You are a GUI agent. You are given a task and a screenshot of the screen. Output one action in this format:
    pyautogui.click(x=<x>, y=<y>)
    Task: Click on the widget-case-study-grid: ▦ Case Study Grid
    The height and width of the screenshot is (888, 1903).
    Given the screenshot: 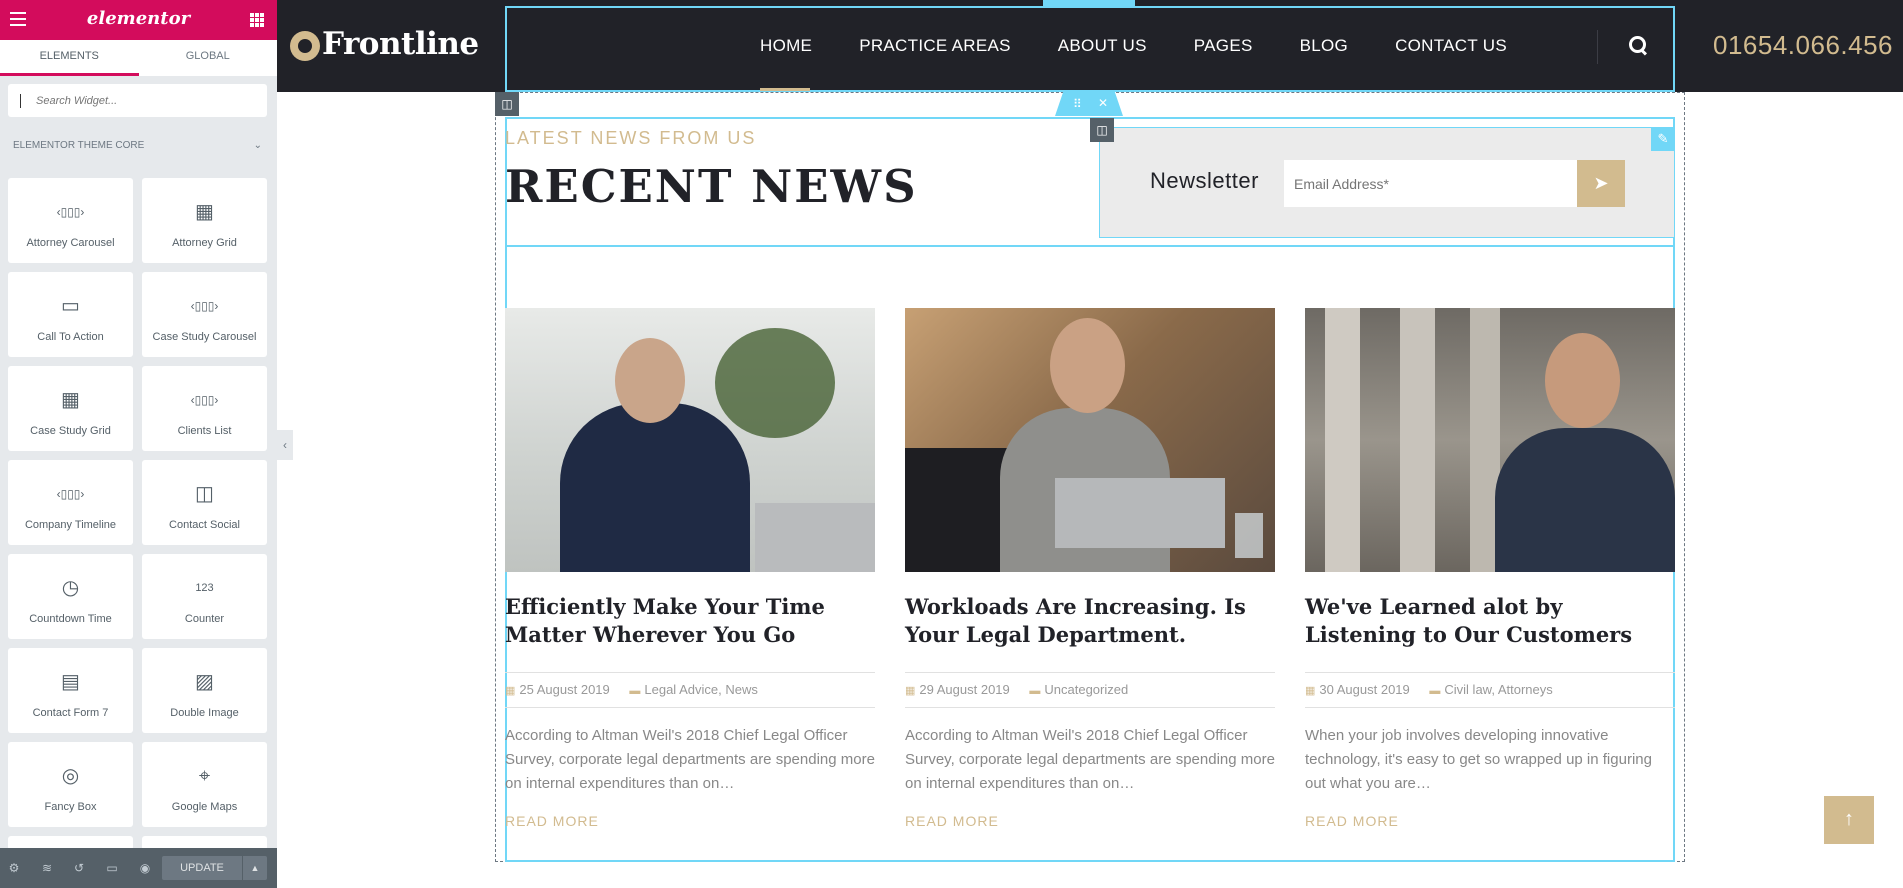 What is the action you would take?
    pyautogui.click(x=70, y=408)
    